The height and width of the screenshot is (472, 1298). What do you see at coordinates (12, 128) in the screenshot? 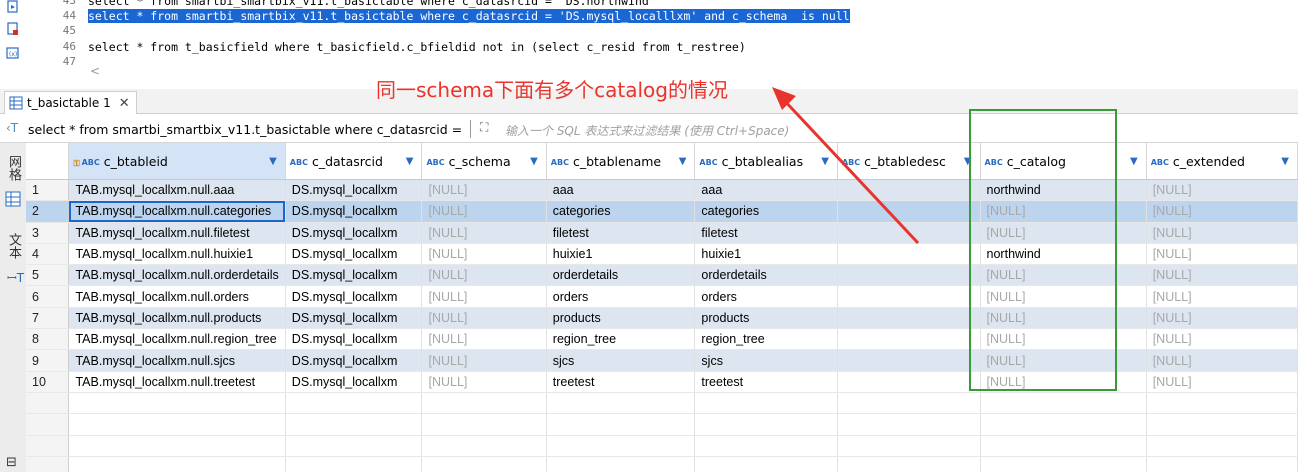
I see `sql-filter-icon: ‹T` at bounding box center [12, 128].